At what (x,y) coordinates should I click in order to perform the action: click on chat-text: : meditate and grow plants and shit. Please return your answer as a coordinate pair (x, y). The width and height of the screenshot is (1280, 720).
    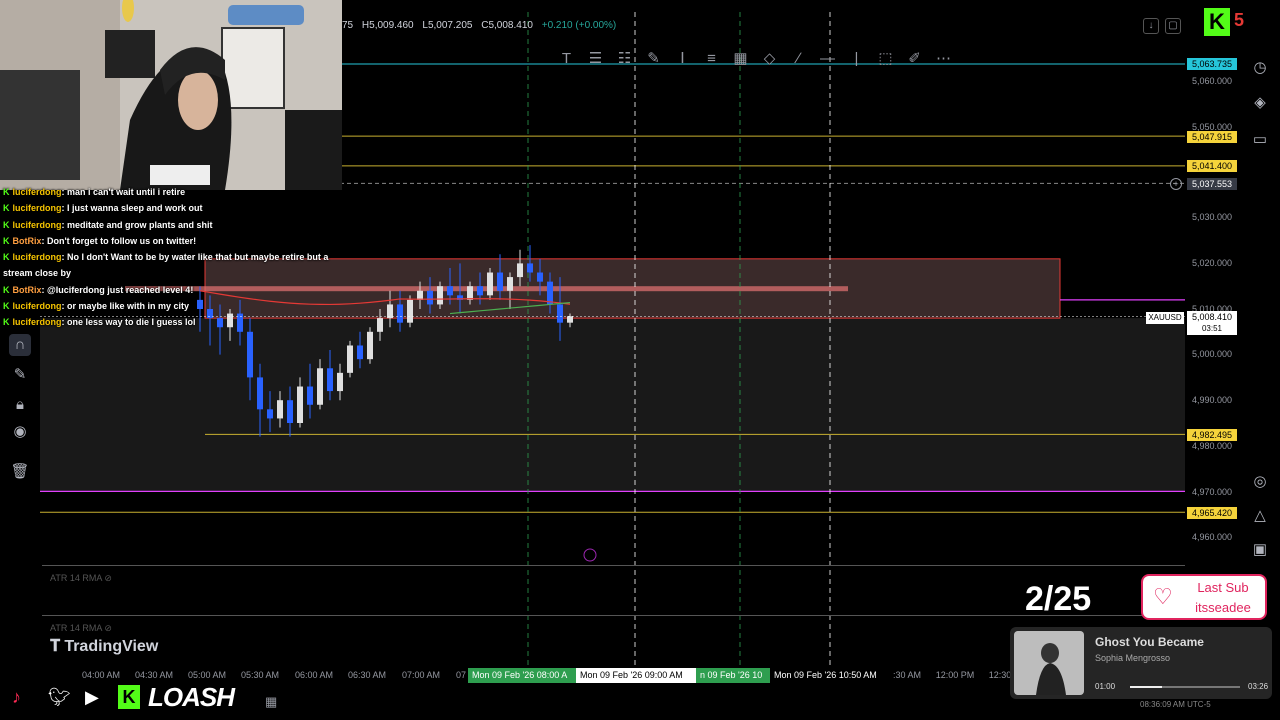
    Looking at the image, I should click on (137, 224).